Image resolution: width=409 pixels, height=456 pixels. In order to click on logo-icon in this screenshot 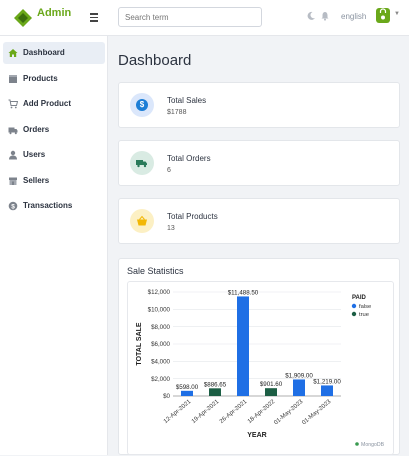, I will do `click(23, 18)`.